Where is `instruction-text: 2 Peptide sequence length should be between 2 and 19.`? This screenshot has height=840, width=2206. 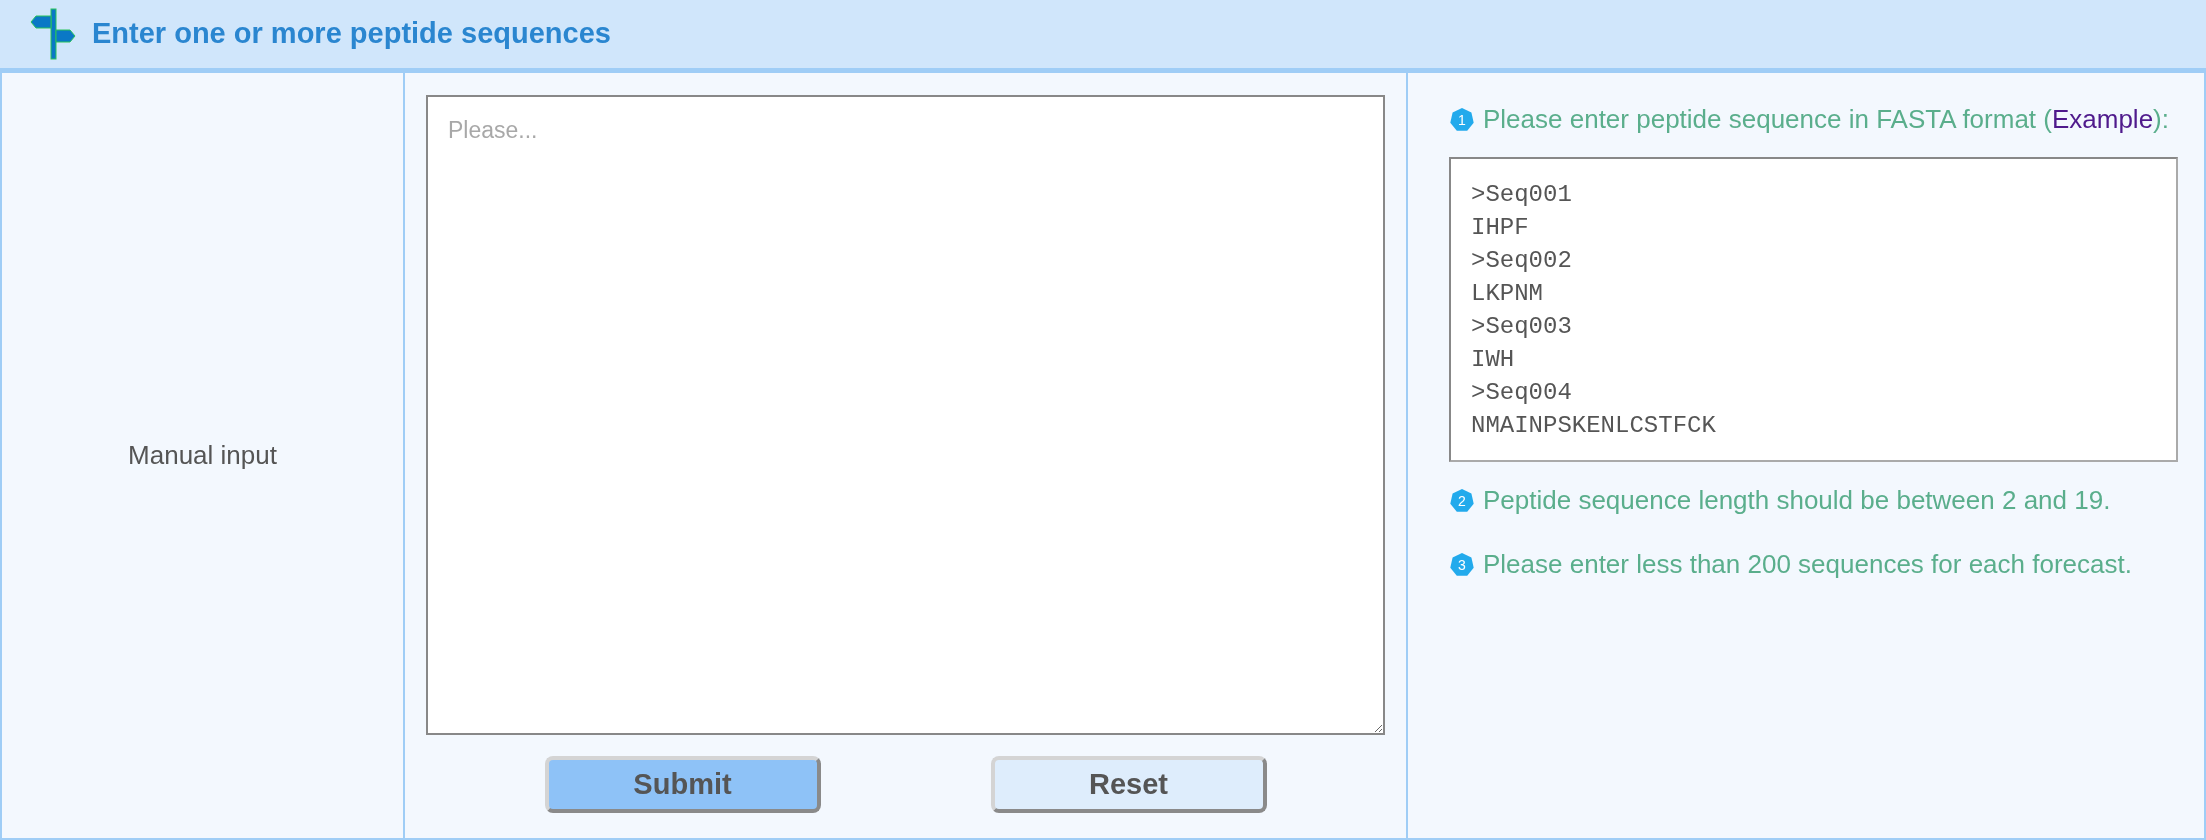 instruction-text: 2 Peptide sequence length should be between 2 and 19. is located at coordinates (1813, 500).